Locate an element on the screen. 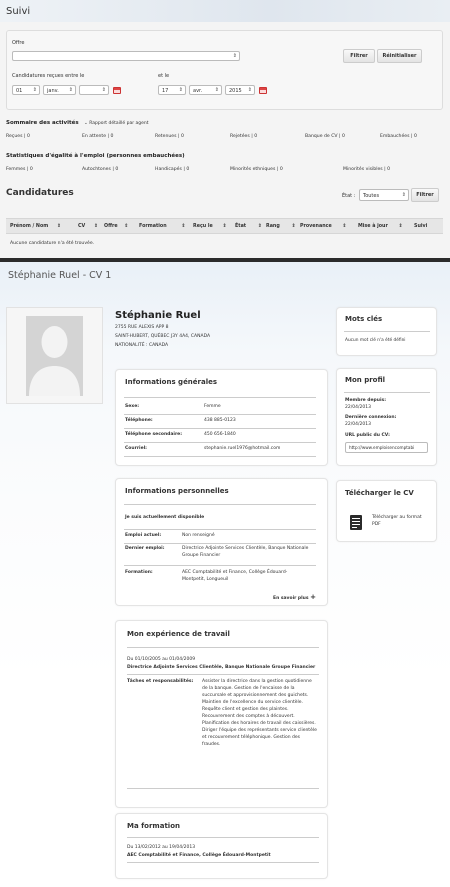 This screenshot has height=887, width=450. to-year-select: 2015 ⇕ is located at coordinates (240, 90).